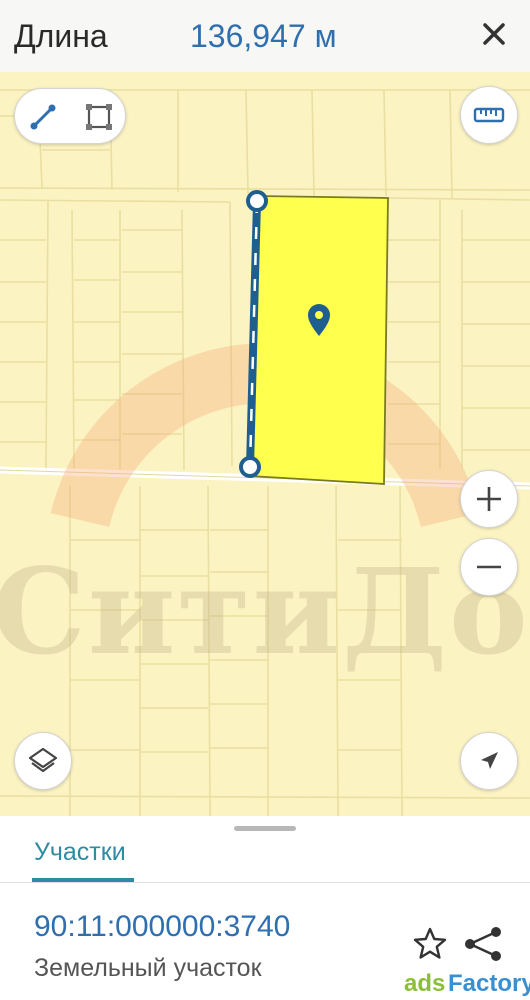 Image resolution: width=530 pixels, height=1000 pixels. I want to click on factory-text: Factory, so click(489, 983).